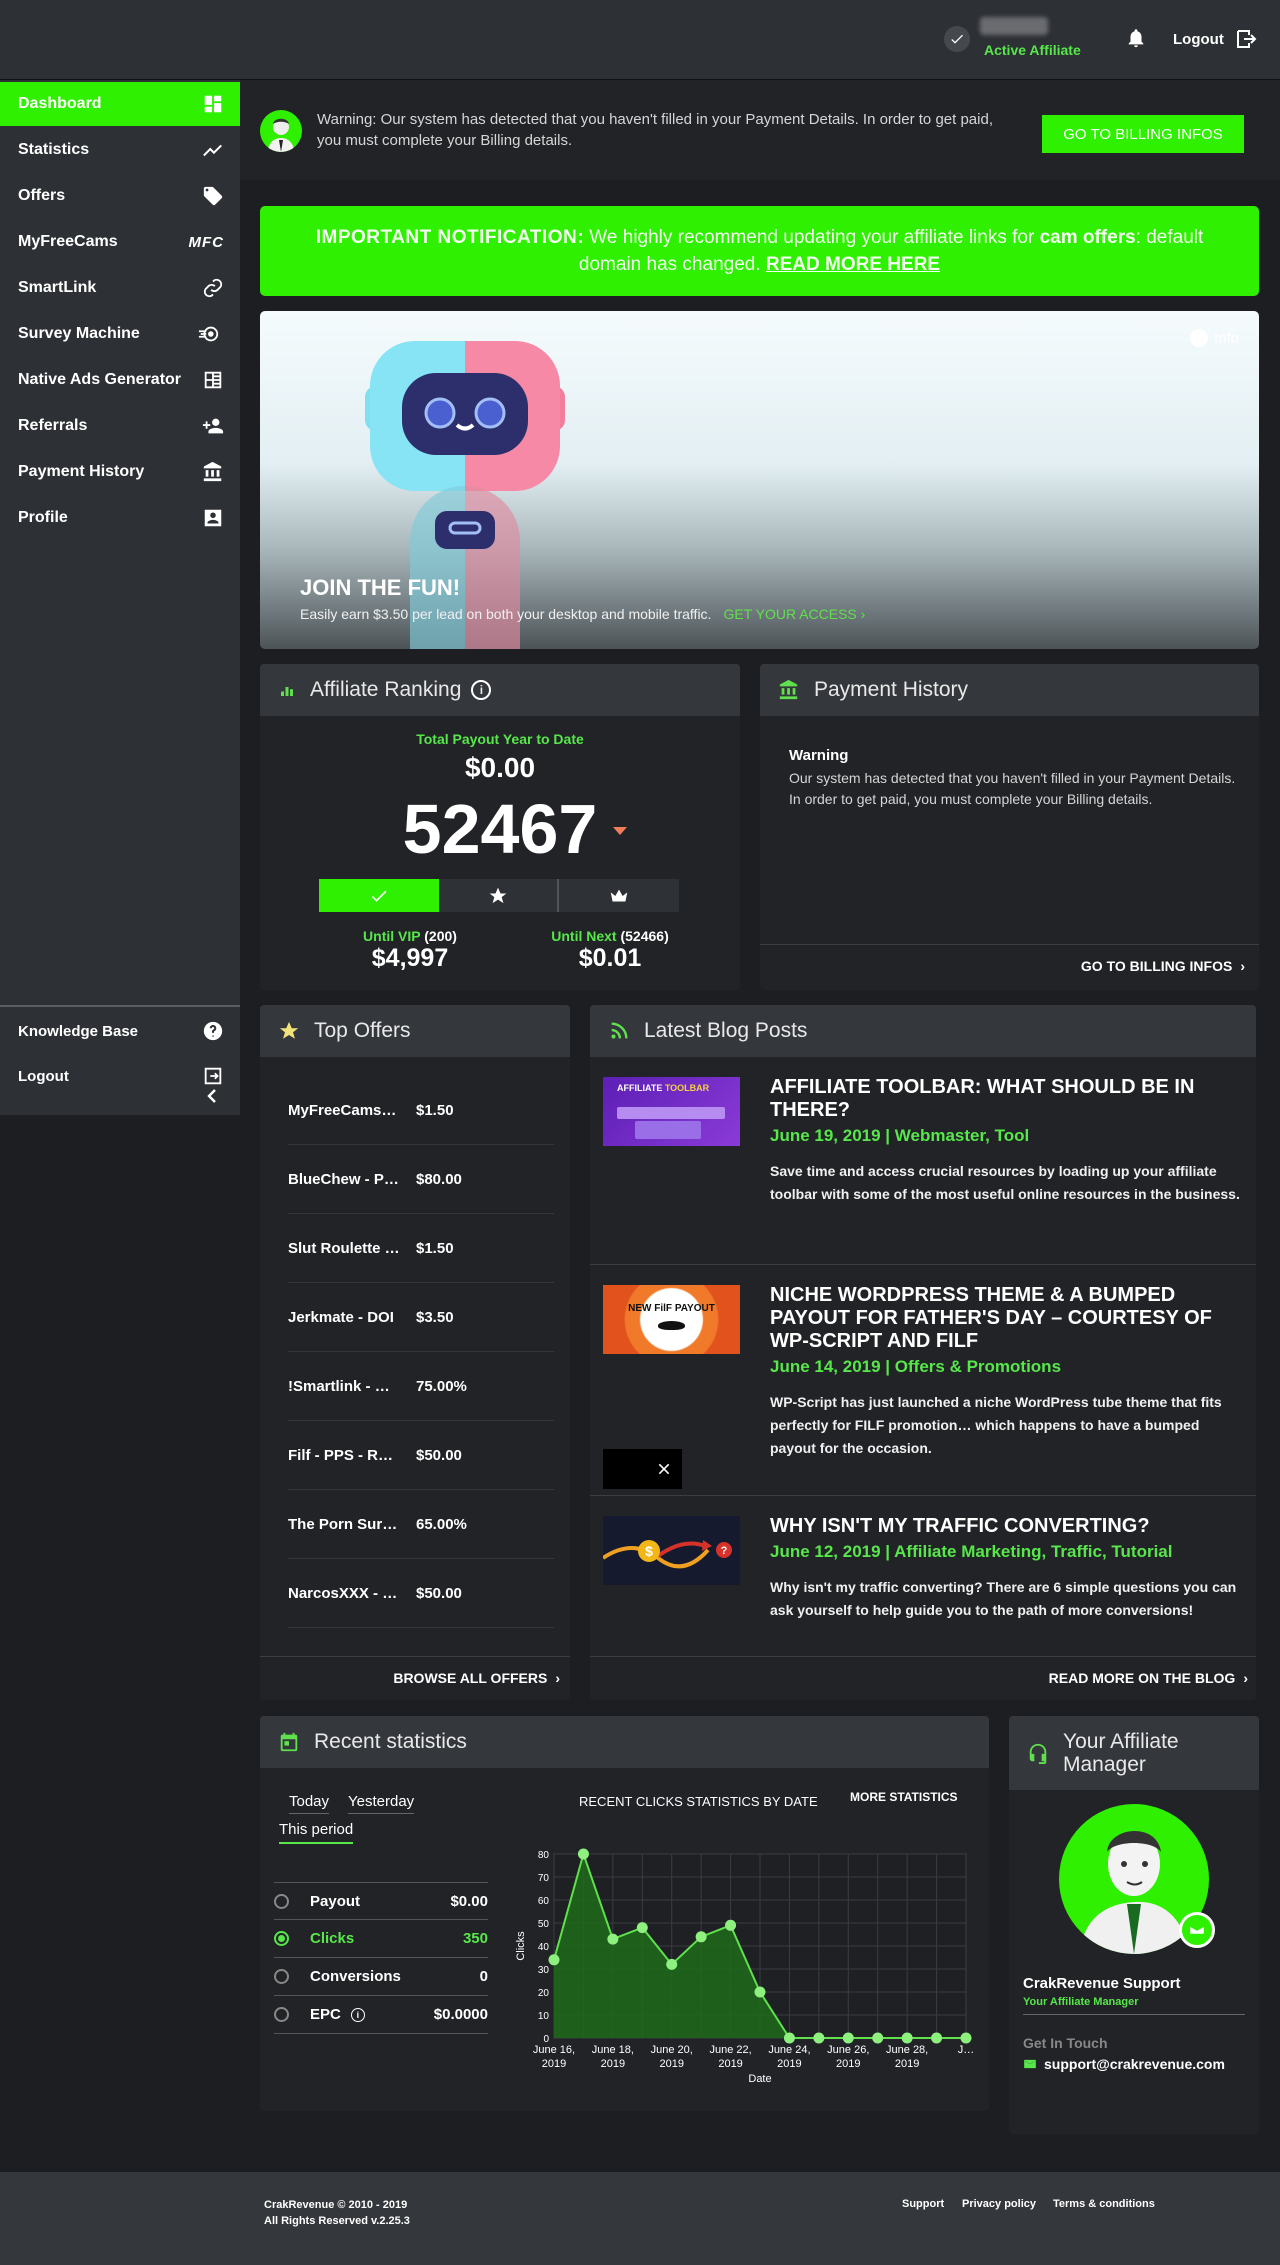  I want to click on x-tick-label: June 22,, so click(730, 2050).